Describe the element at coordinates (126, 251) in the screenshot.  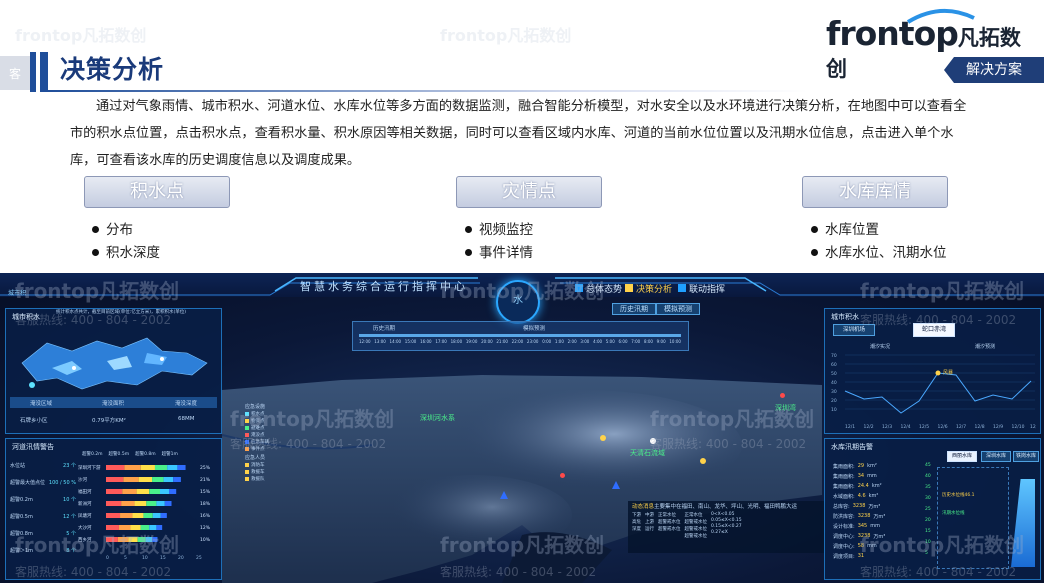
I see `bullet-item: 积水深度` at that location.